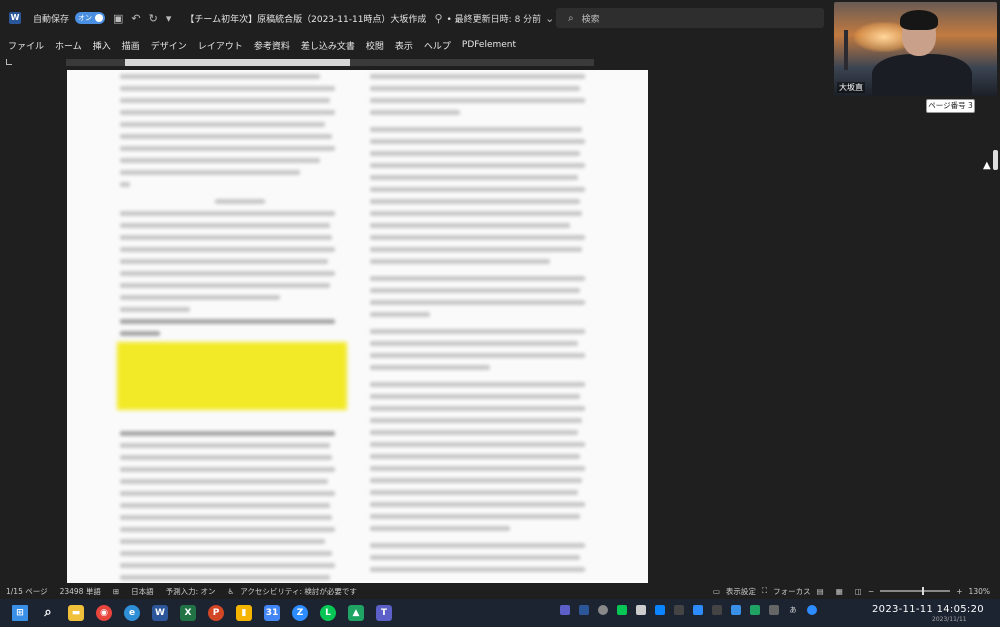  I want to click on tray-printer-icon, so click(717, 610).